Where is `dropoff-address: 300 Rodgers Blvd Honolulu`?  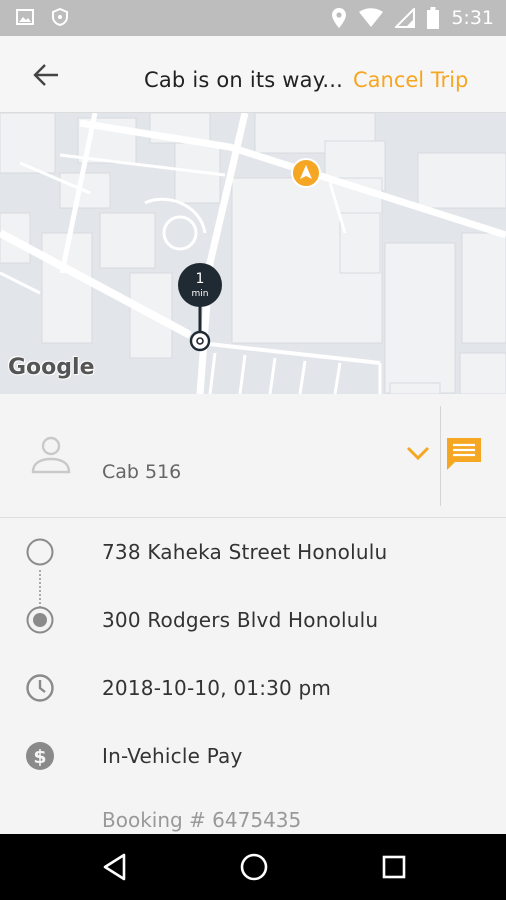
dropoff-address: 300 Rodgers Blvd Honolulu is located at coordinates (240, 620).